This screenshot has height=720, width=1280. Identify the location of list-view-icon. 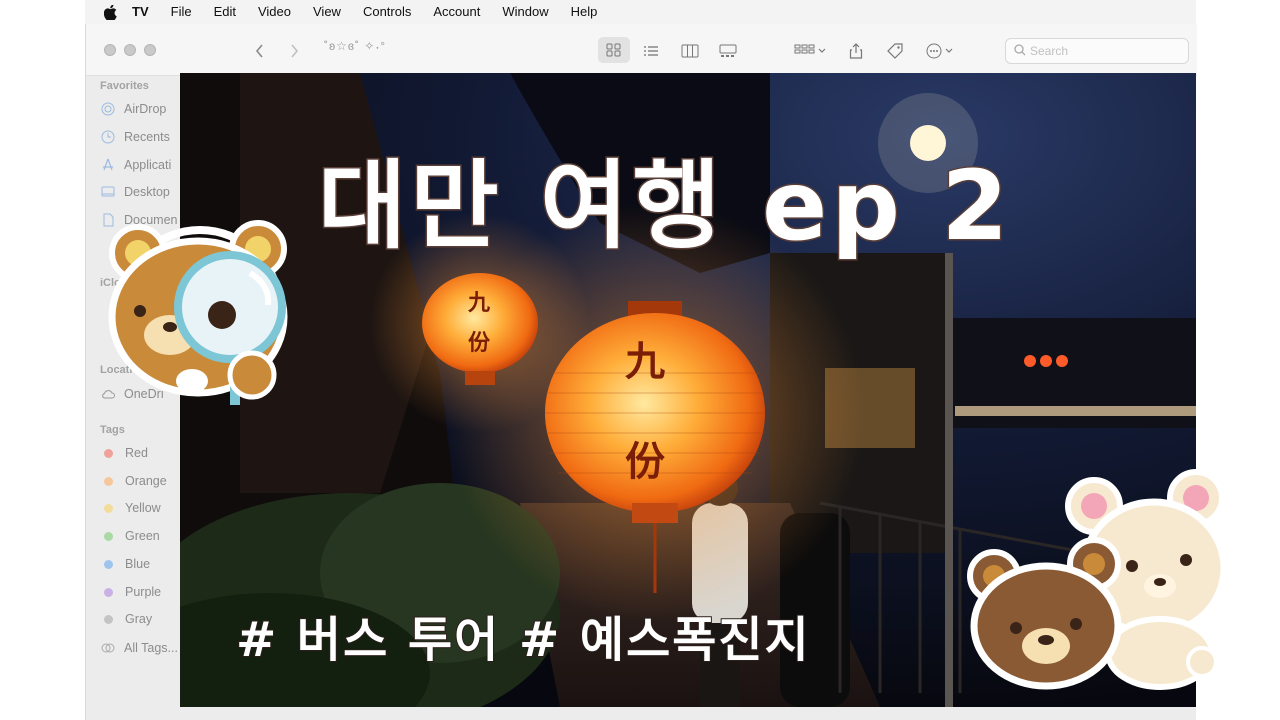
(651, 51).